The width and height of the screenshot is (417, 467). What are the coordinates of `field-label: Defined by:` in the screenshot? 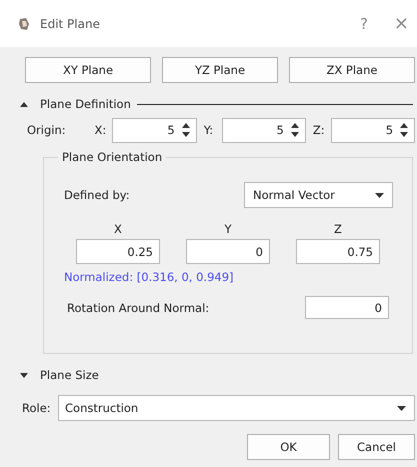 It's located at (97, 195).